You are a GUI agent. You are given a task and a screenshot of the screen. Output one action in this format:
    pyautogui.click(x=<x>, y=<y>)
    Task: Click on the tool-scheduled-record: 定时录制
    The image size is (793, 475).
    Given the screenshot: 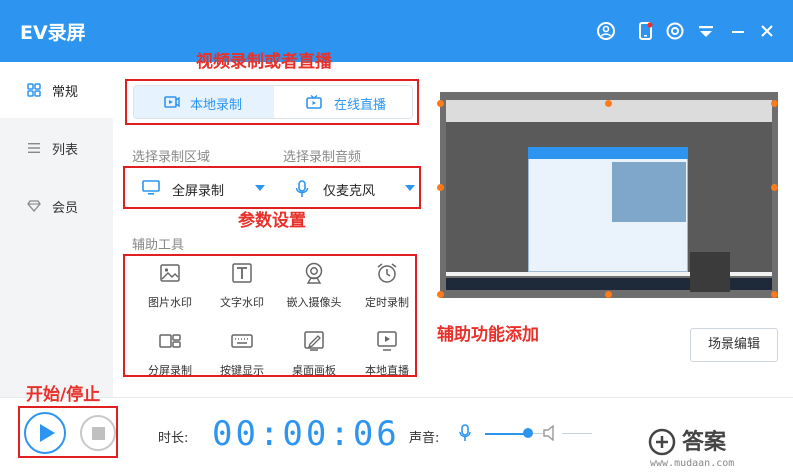 What is the action you would take?
    pyautogui.click(x=387, y=292)
    